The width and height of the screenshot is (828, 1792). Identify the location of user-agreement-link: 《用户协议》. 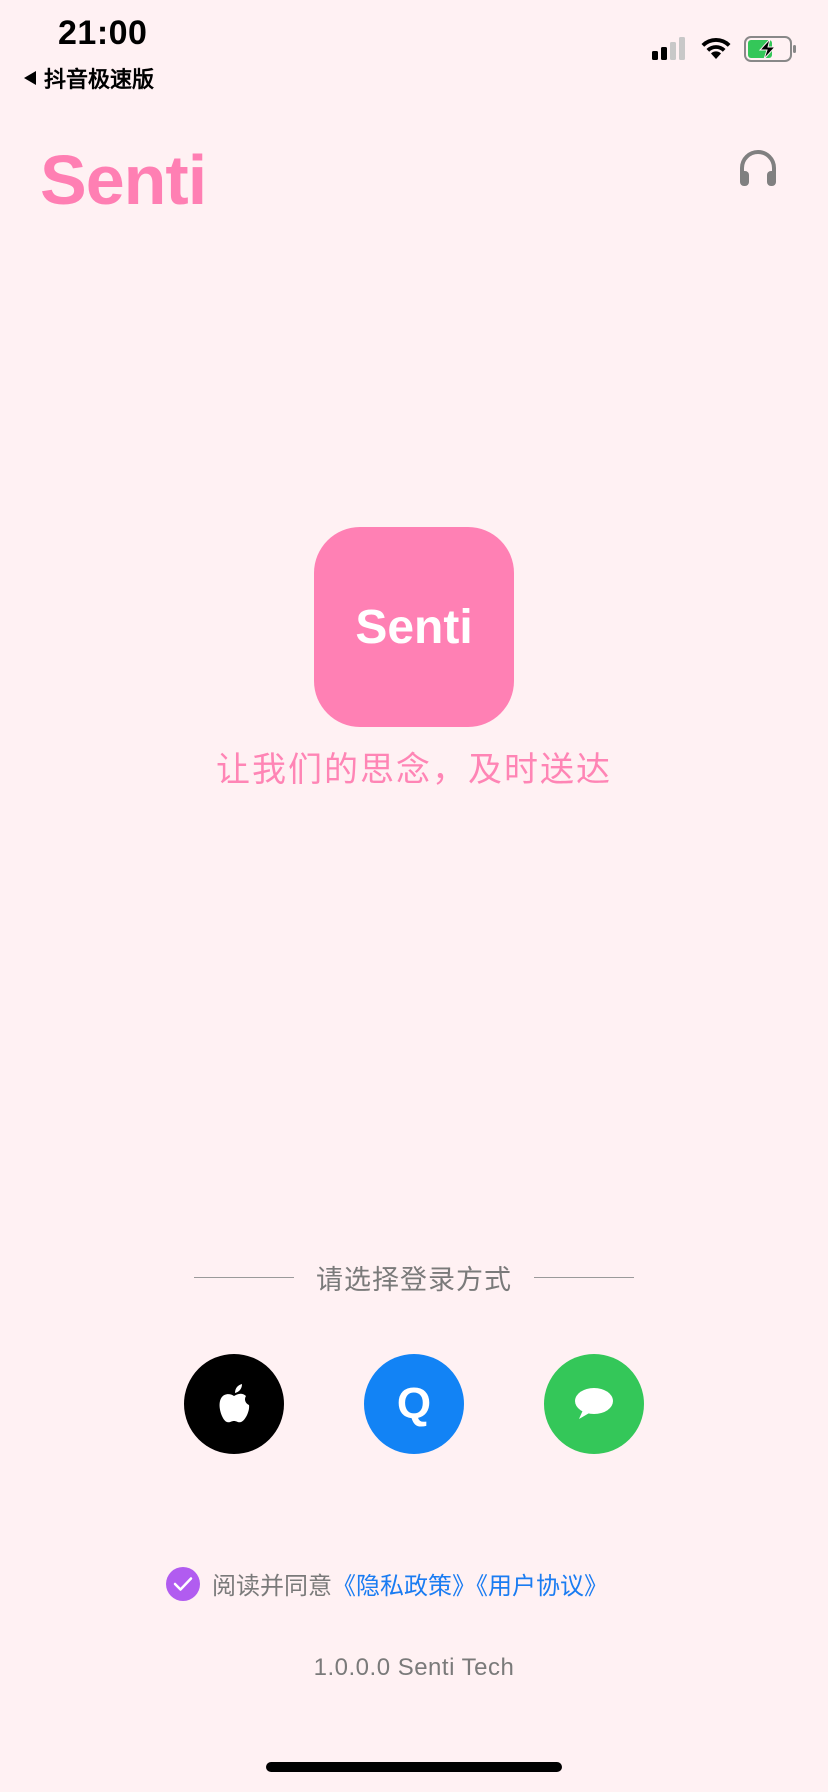
(542, 1586).